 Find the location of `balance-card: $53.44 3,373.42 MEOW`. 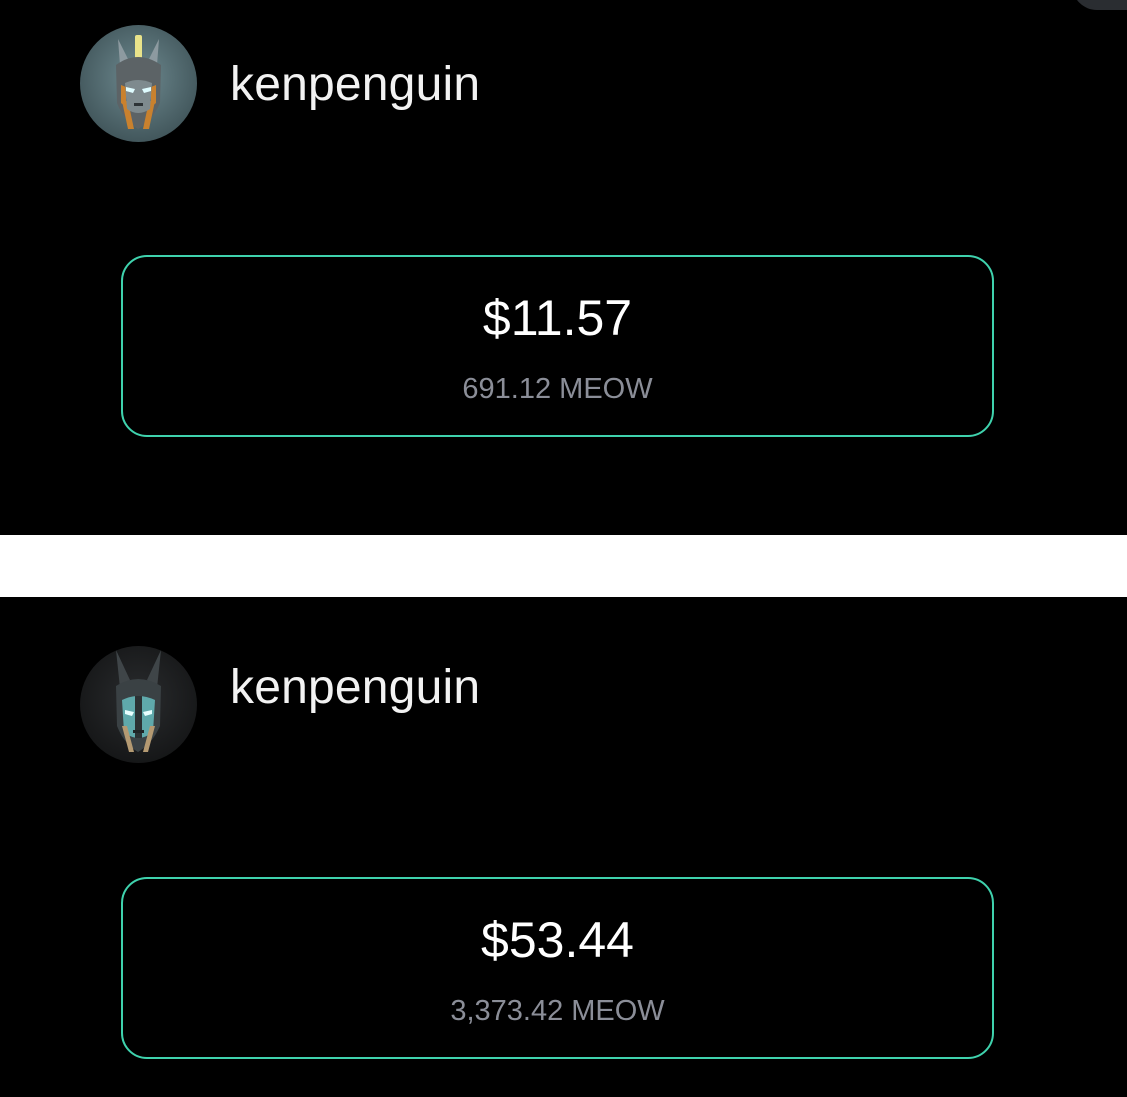

balance-card: $53.44 3,373.42 MEOW is located at coordinates (557, 968).